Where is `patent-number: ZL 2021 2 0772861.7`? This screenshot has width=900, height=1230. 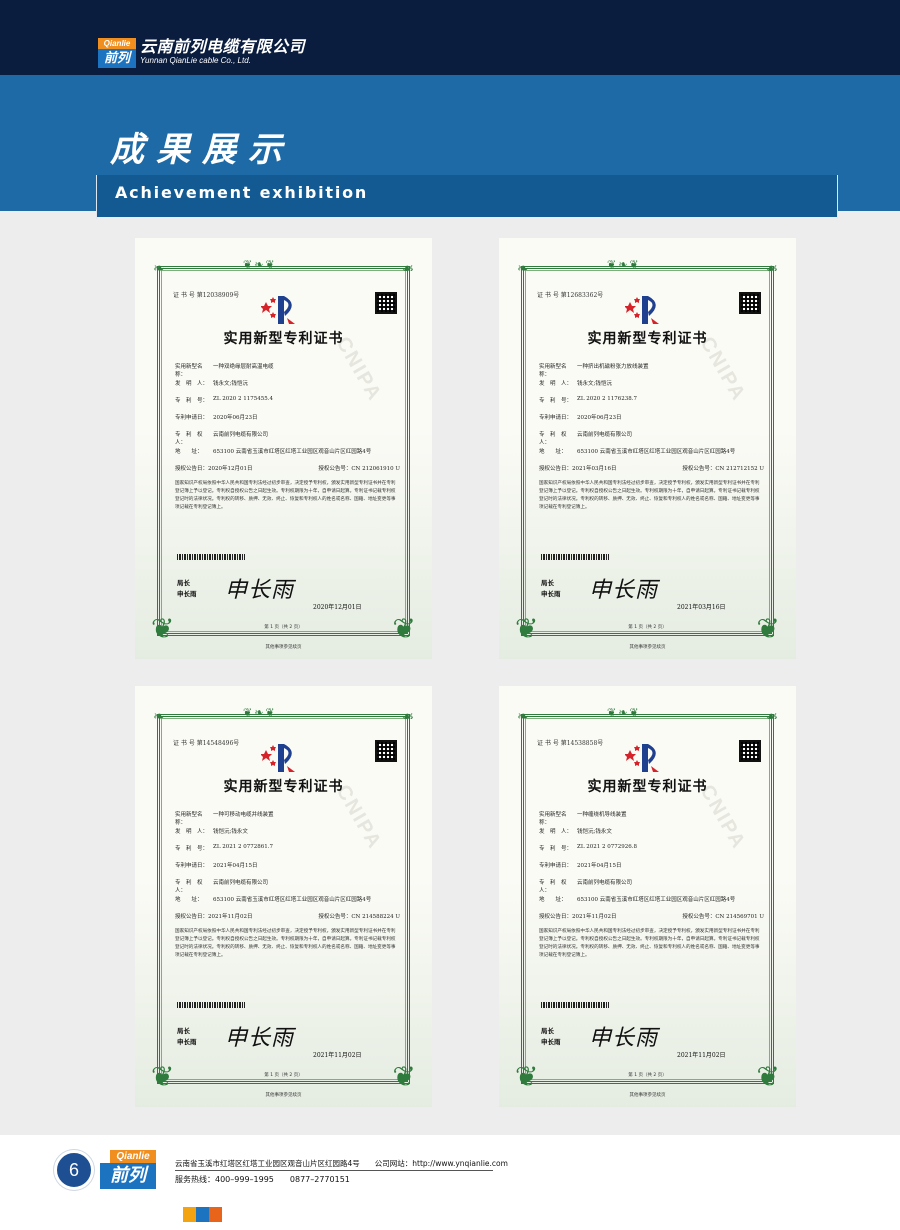
patent-number: ZL 2021 2 0772861.7 is located at coordinates (243, 847).